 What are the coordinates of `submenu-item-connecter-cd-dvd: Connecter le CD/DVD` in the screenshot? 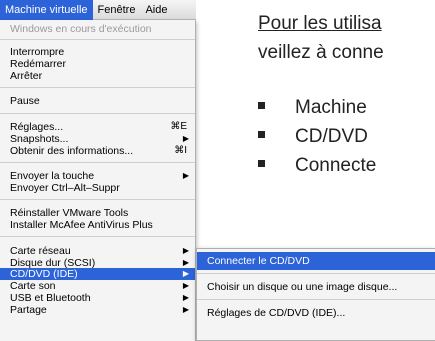 It's located at (316, 261).